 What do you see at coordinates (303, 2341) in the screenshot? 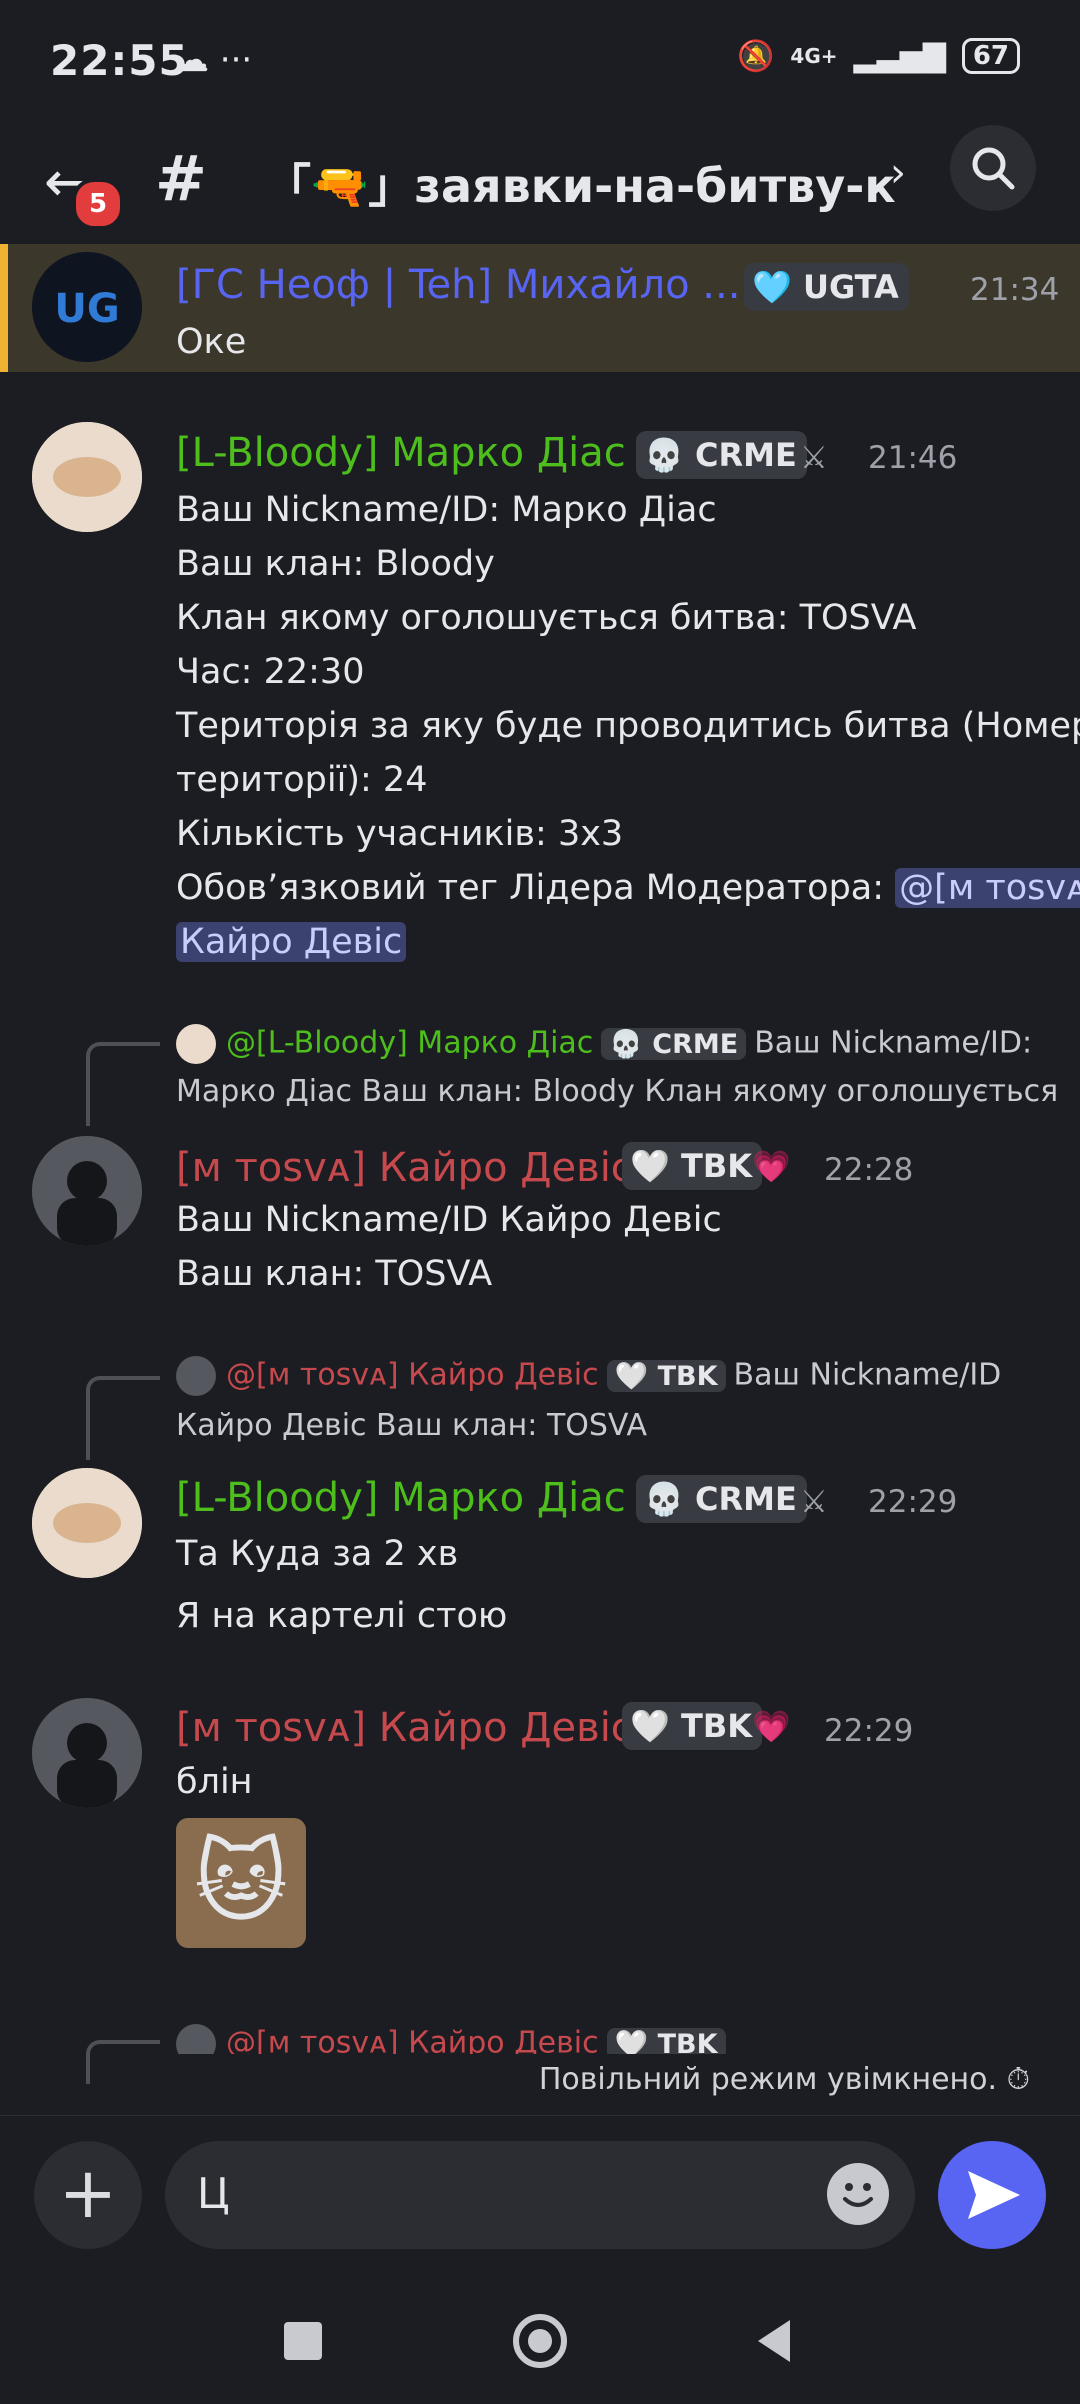
I see `recents-icon` at bounding box center [303, 2341].